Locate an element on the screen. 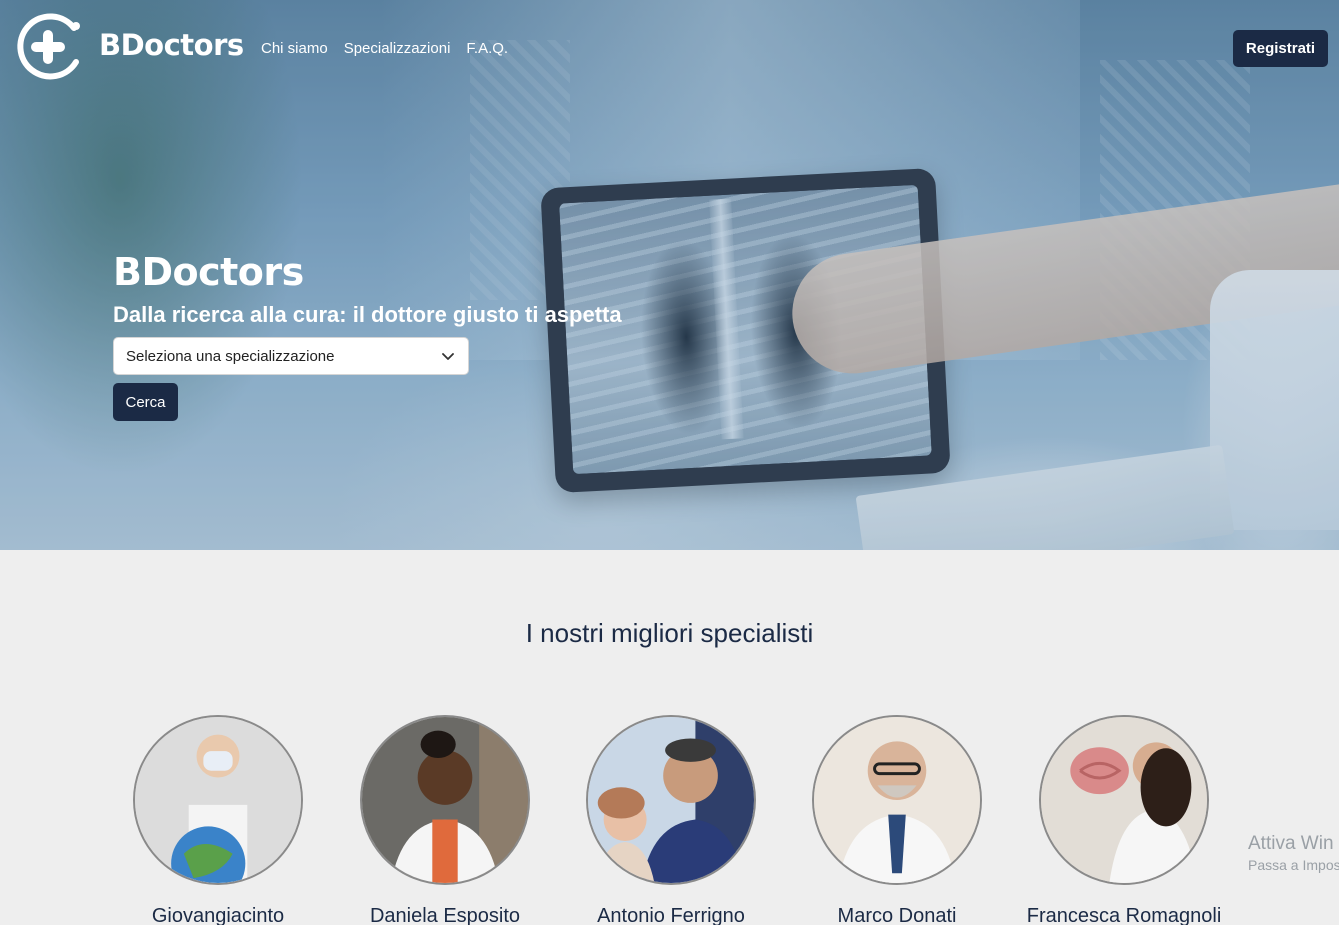 The height and width of the screenshot is (925, 1339). nav-link-chi-siamo: Chi siamo is located at coordinates (294, 48).